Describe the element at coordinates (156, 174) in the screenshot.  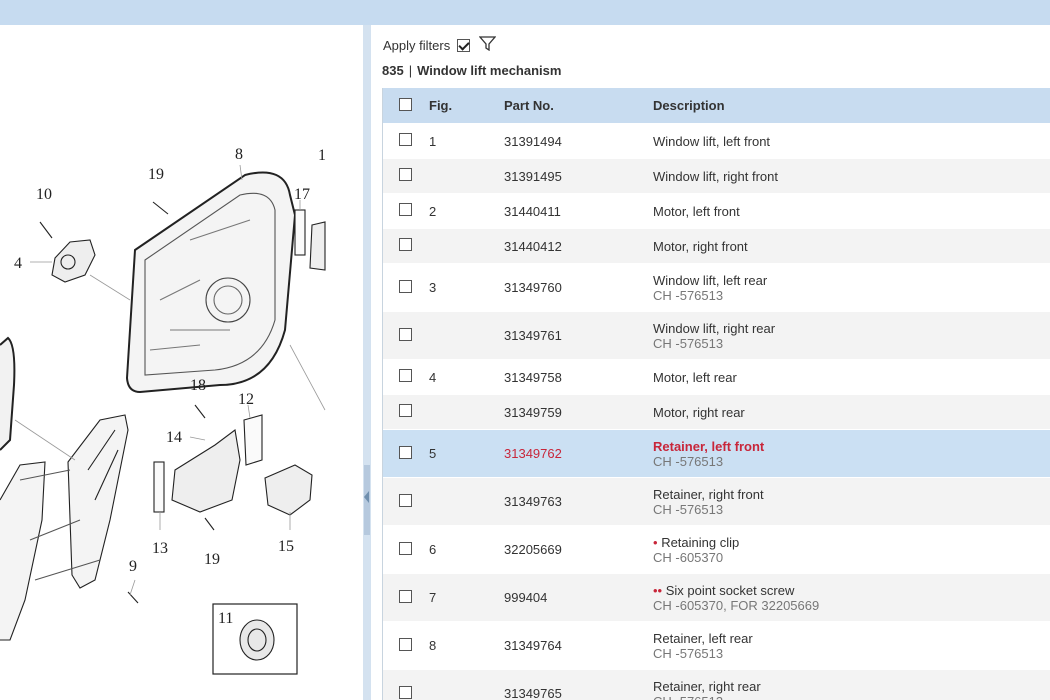
I see `callout-19a: 19` at that location.